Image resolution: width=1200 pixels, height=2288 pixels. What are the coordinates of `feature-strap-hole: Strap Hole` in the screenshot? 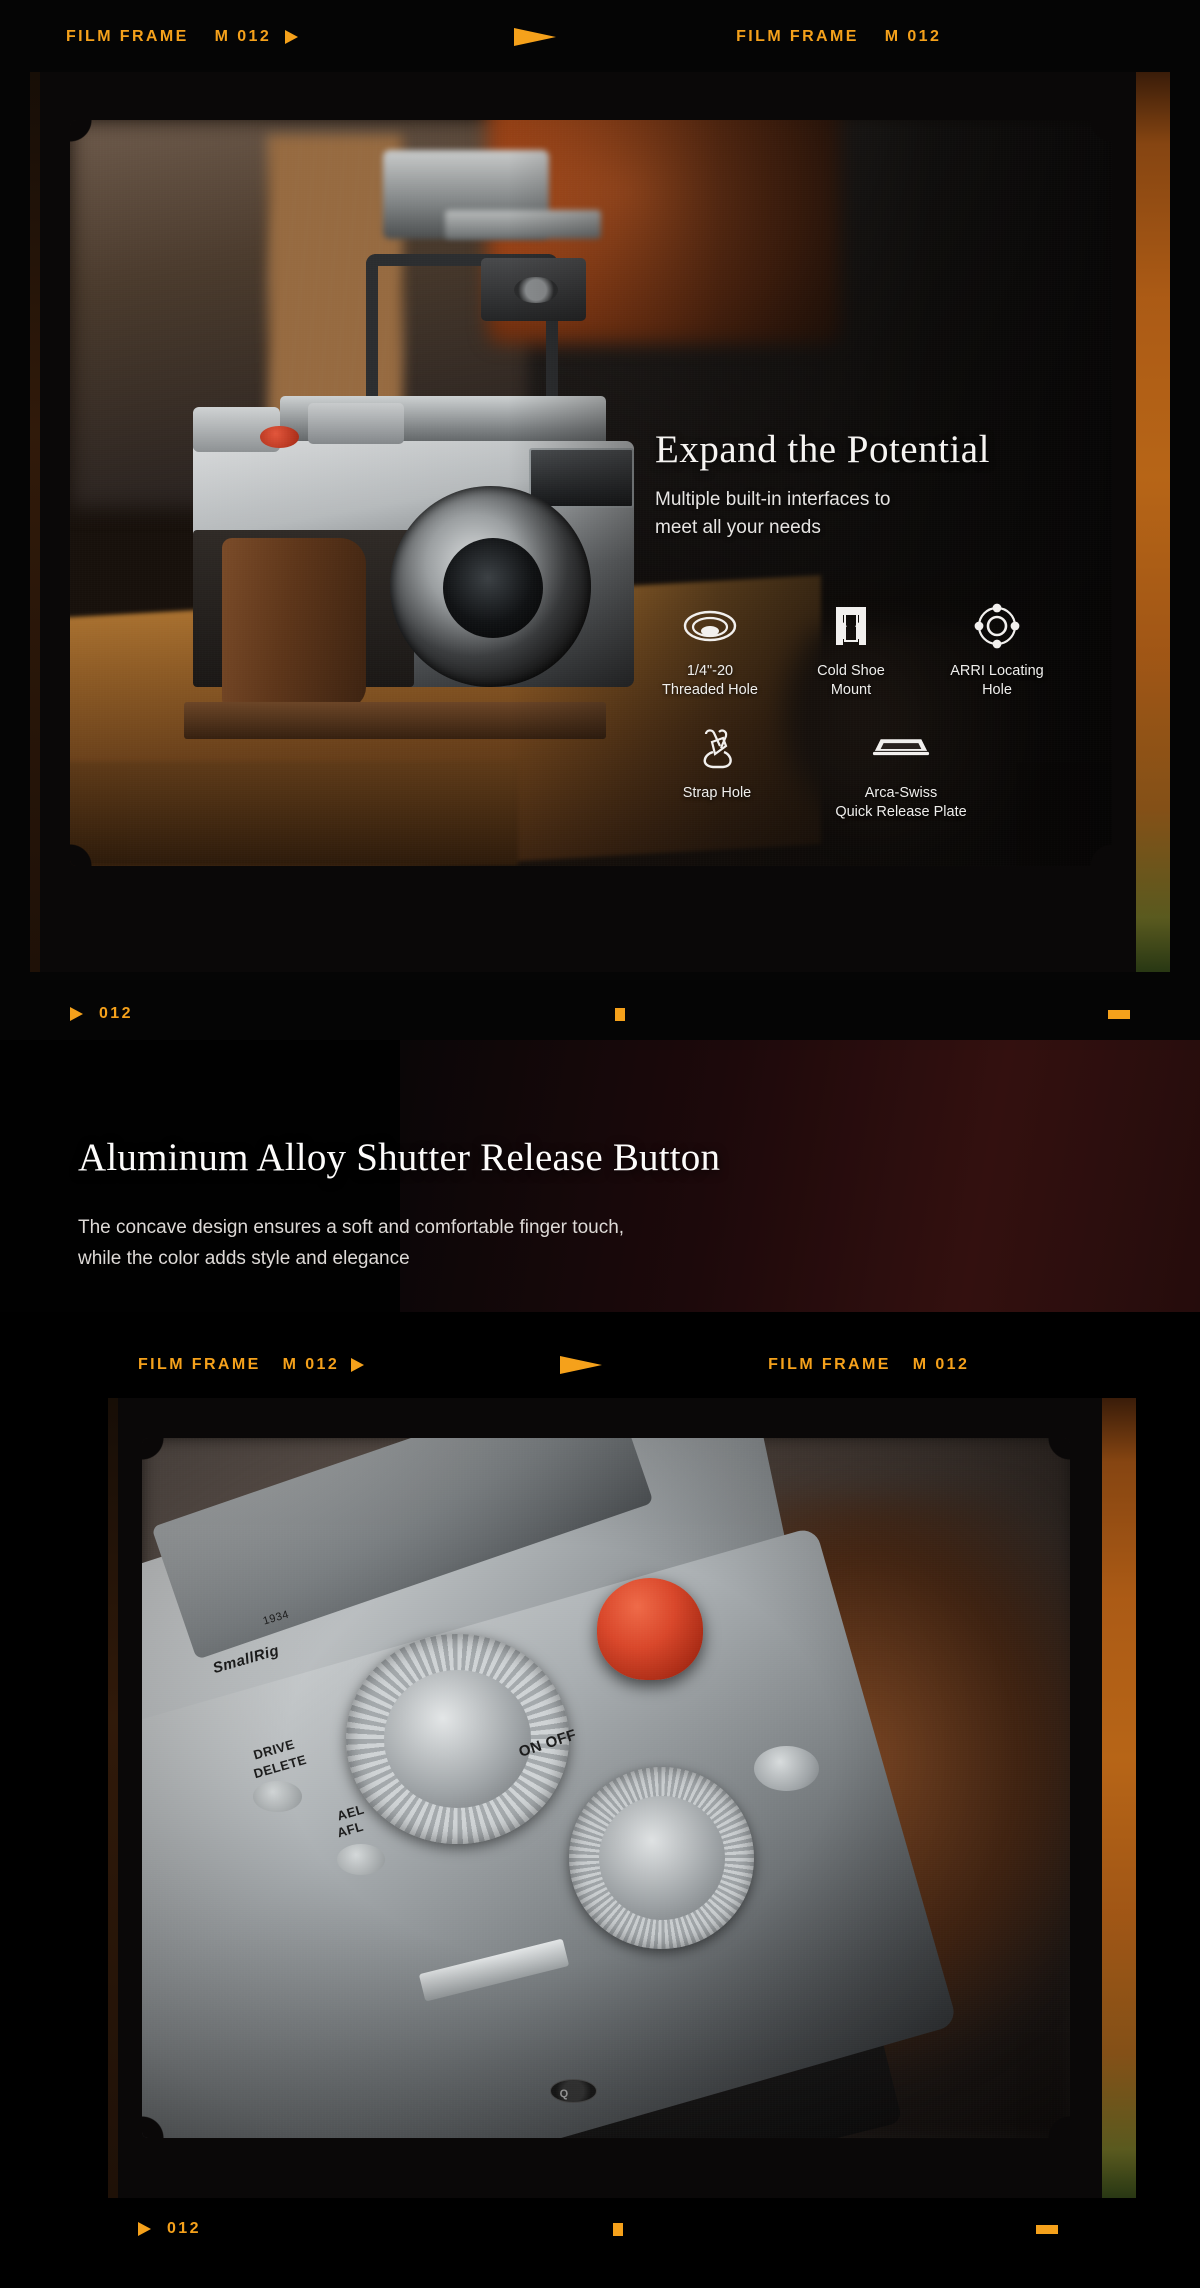 It's located at (717, 772).